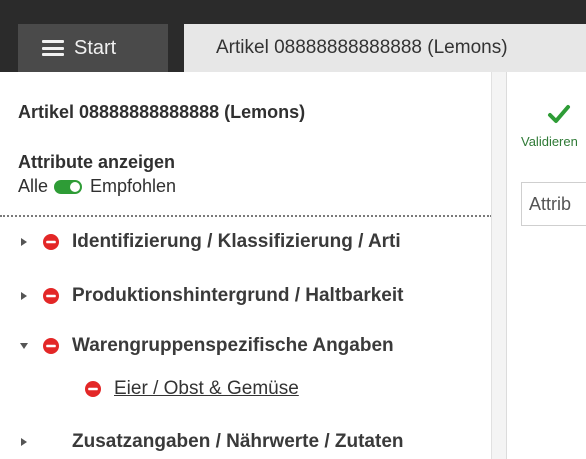 The width and height of the screenshot is (586, 459). I want to click on tab-article-label: Artikel 08888888888888 (Lemons), so click(362, 47).